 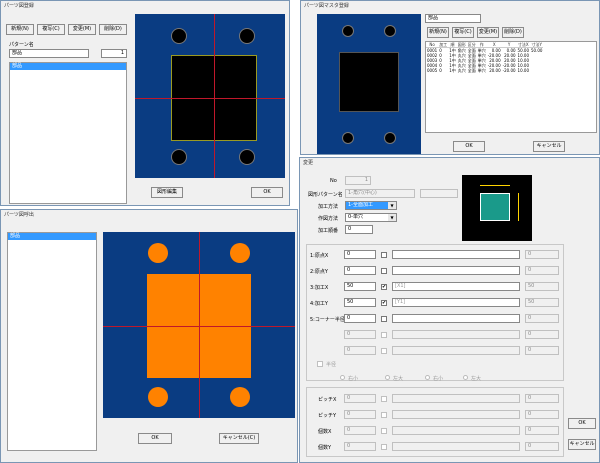 I want to click on pattern-list: 部品, so click(x=68, y=133).